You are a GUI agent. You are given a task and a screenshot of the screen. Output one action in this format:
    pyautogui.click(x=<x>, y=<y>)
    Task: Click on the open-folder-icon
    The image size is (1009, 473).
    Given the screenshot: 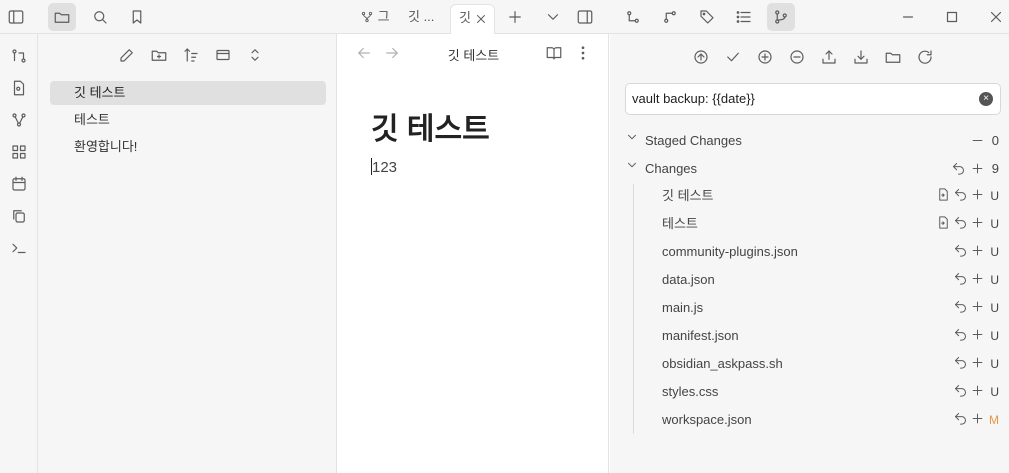 What is the action you would take?
    pyautogui.click(x=893, y=57)
    